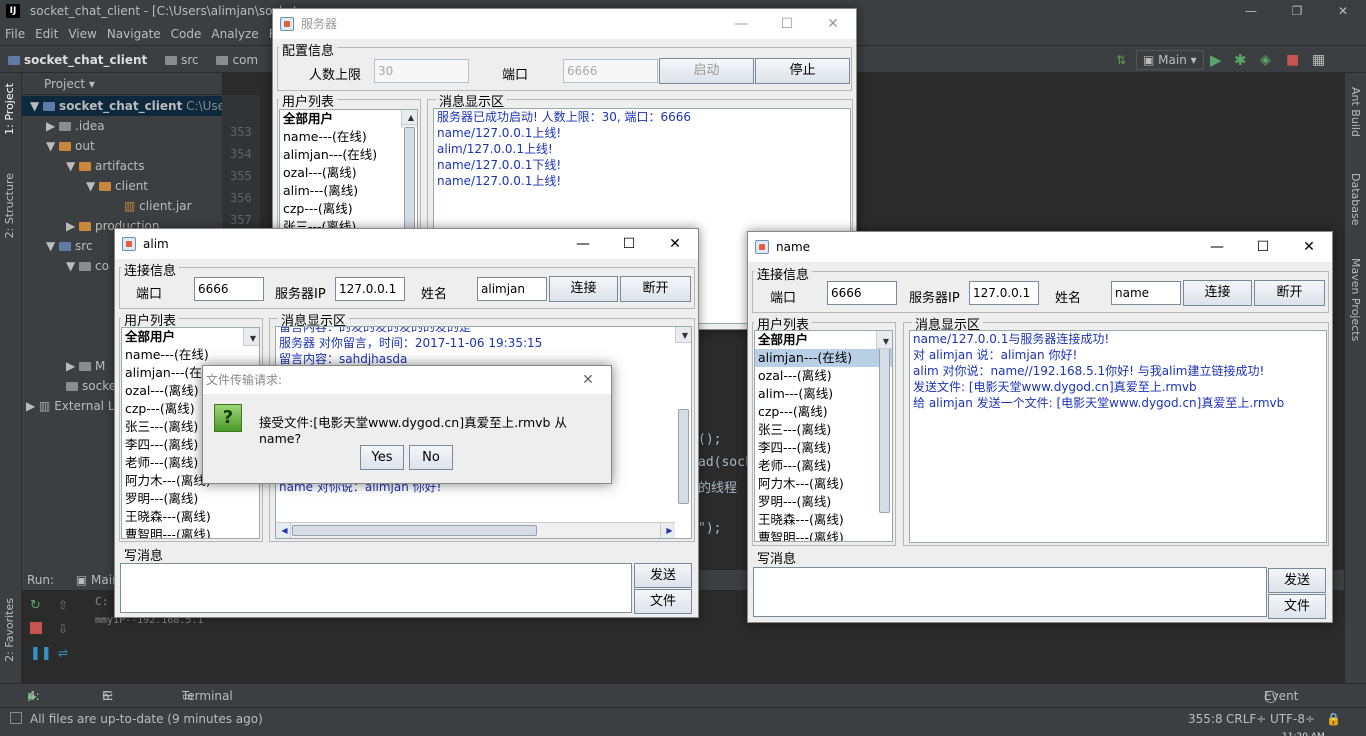  I want to click on breadcrumb-src: src, so click(182, 60).